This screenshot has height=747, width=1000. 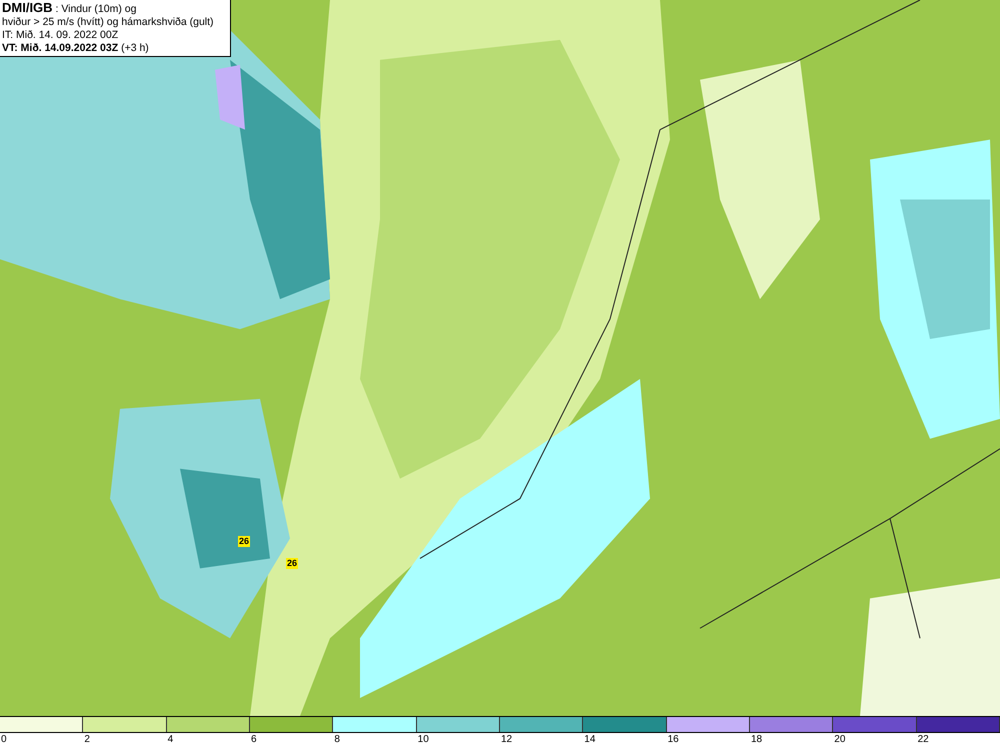 I want to click on legend-tick-label: 14, so click(x=590, y=739).